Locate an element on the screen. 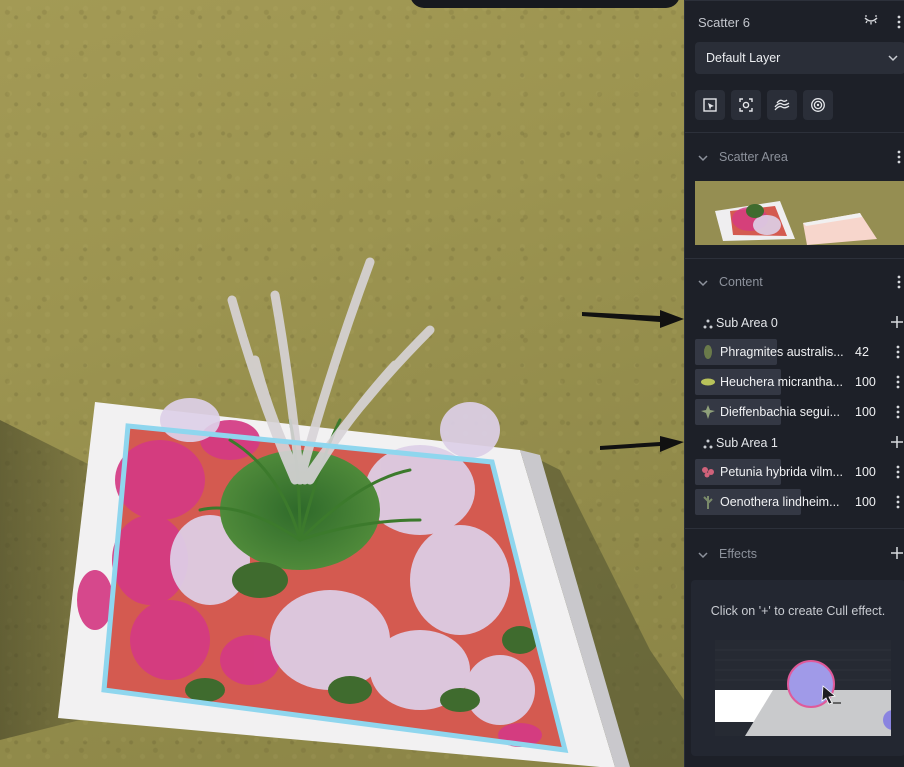 Image resolution: width=904 pixels, height=767 pixels. preview-image is located at coordinates (799, 213).